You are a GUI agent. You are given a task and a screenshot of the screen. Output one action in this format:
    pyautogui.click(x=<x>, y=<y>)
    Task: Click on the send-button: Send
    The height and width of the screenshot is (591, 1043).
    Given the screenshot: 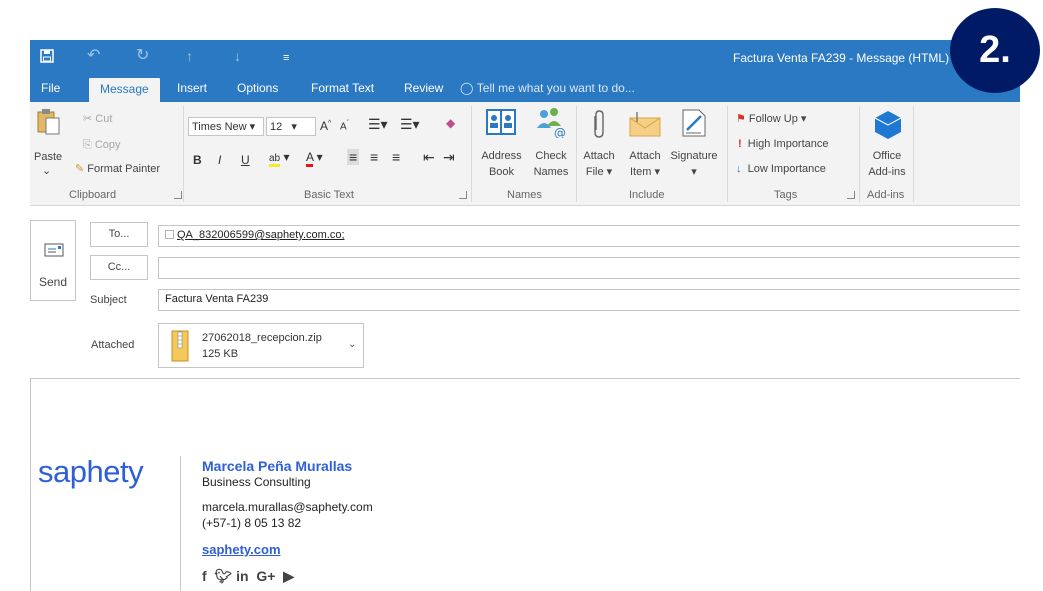 What is the action you would take?
    pyautogui.click(x=53, y=260)
    